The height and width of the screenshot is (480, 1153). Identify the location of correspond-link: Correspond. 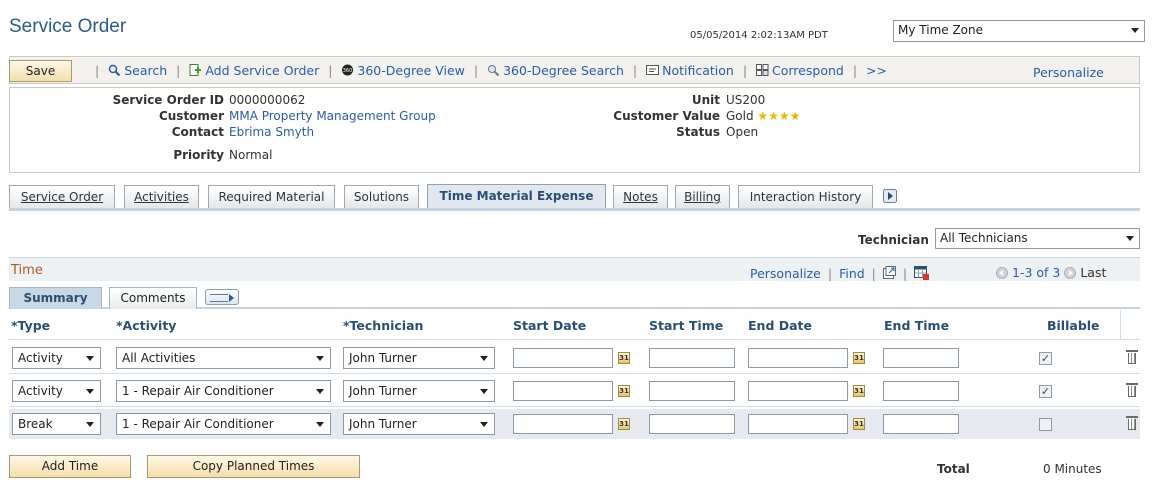
(800, 70).